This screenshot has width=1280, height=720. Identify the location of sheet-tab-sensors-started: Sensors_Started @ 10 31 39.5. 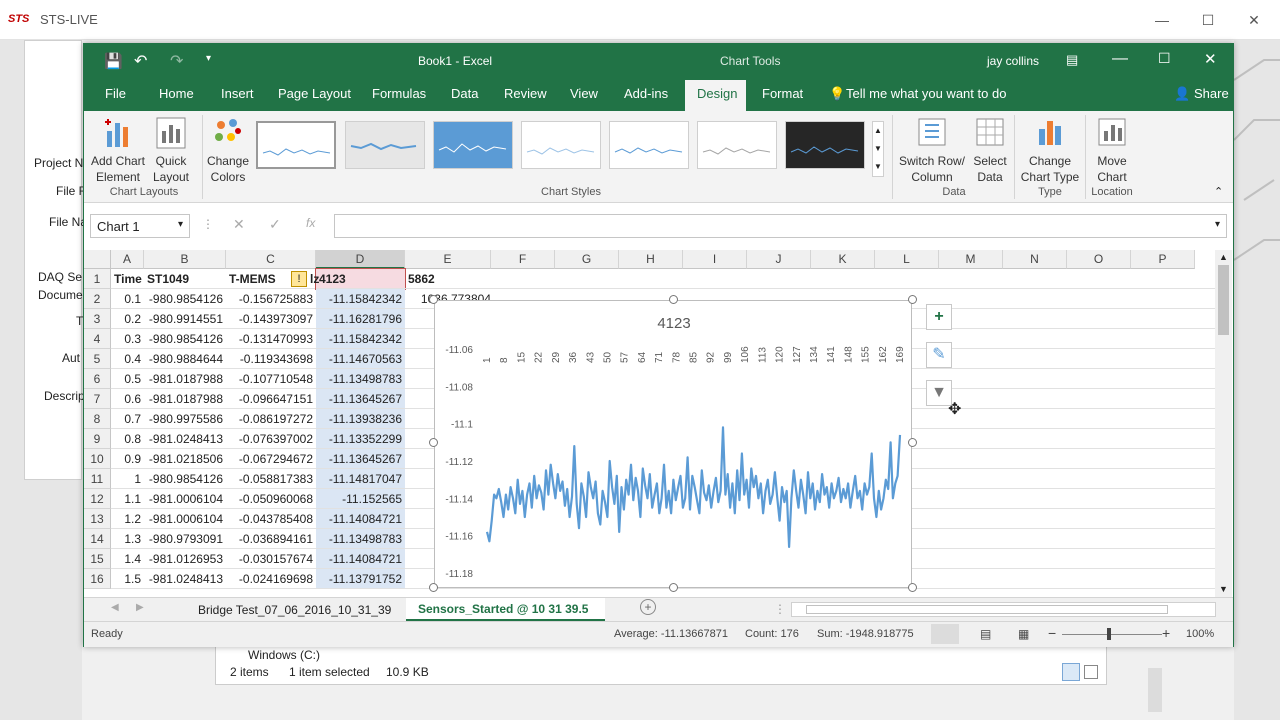
(503, 609).